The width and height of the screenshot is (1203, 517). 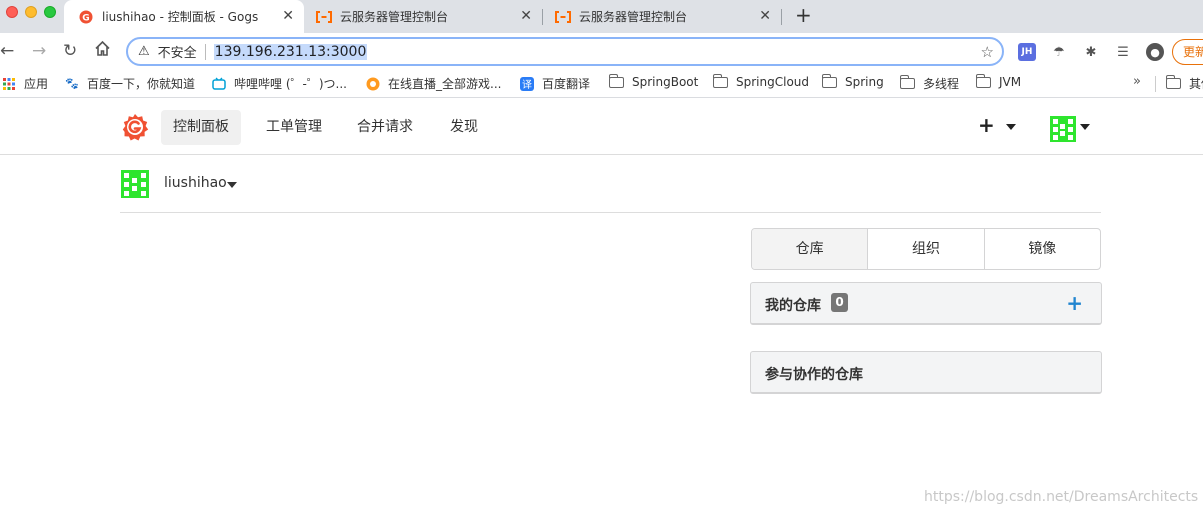 I want to click on bookmark-folder-springboot: SpringBoot, so click(x=653, y=81).